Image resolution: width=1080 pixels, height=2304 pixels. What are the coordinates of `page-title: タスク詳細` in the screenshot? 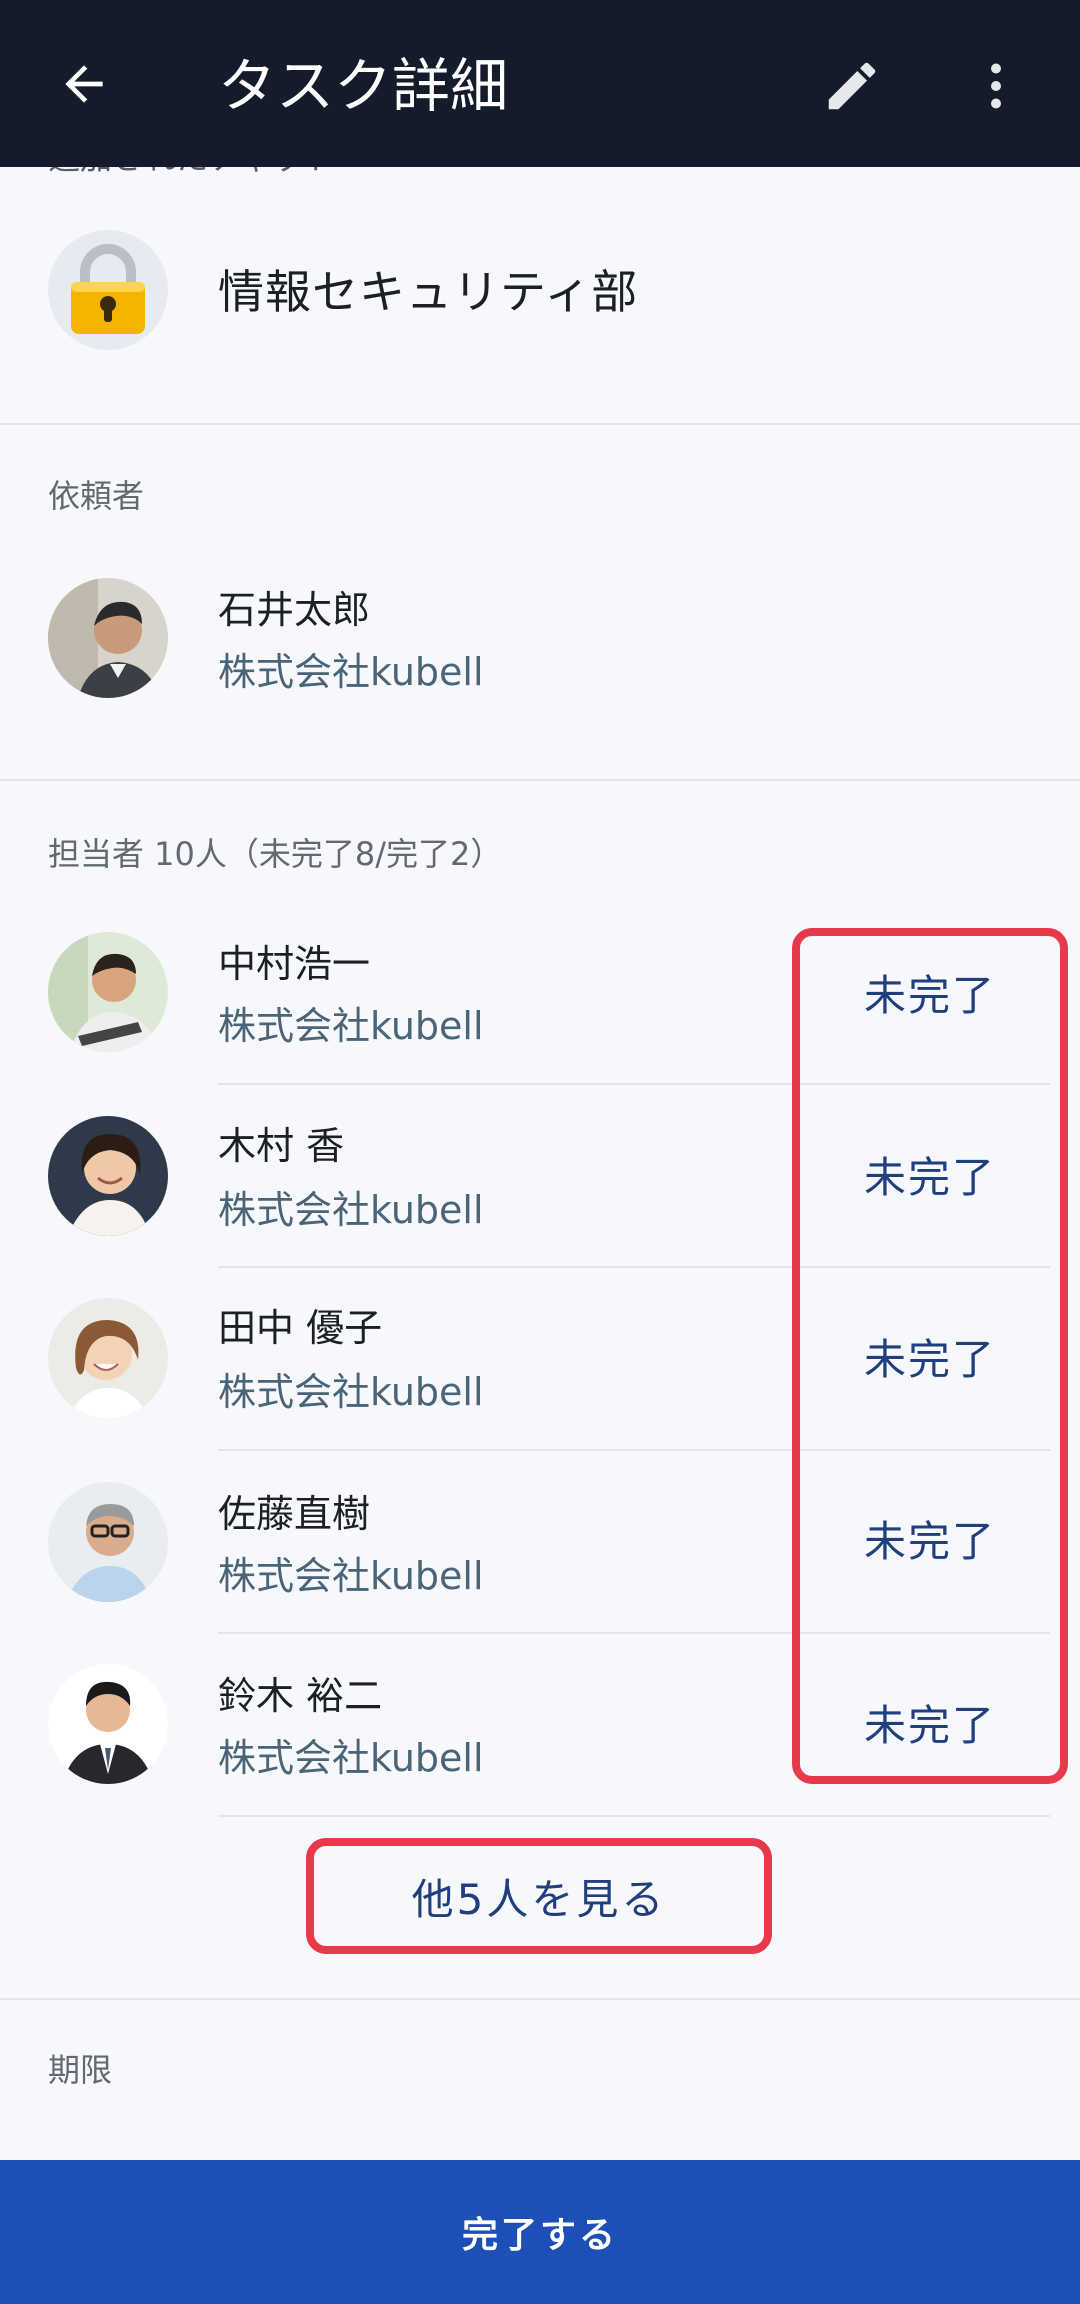 It's located at (363, 86).